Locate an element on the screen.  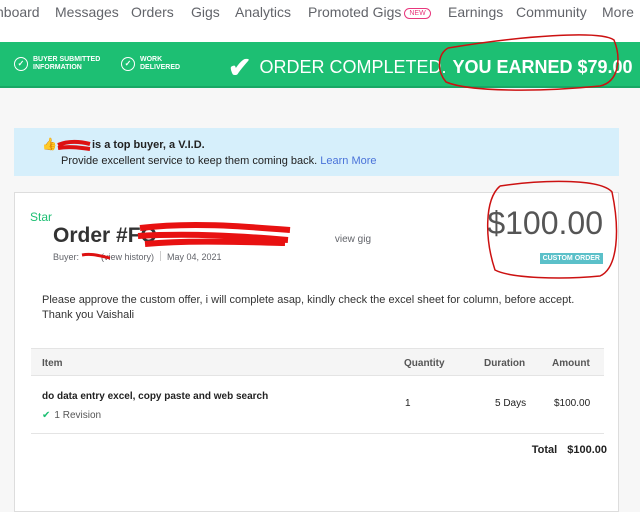
item-amount: $100.00 is located at coordinates (572, 403).